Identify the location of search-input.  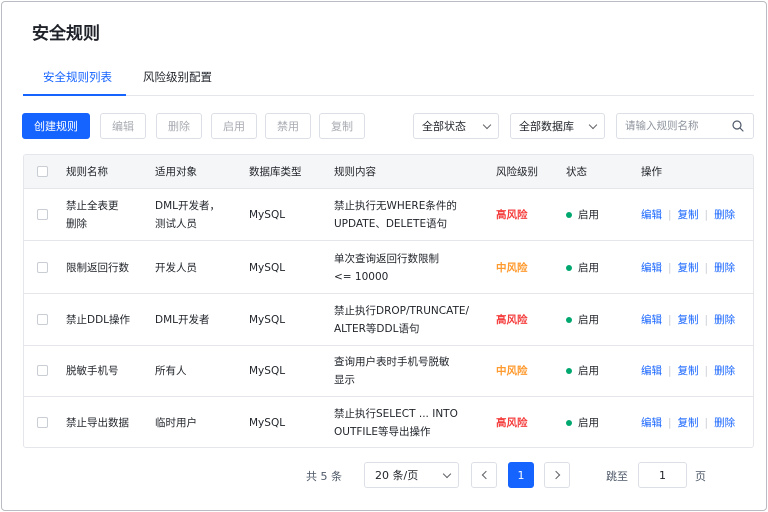
(677, 126).